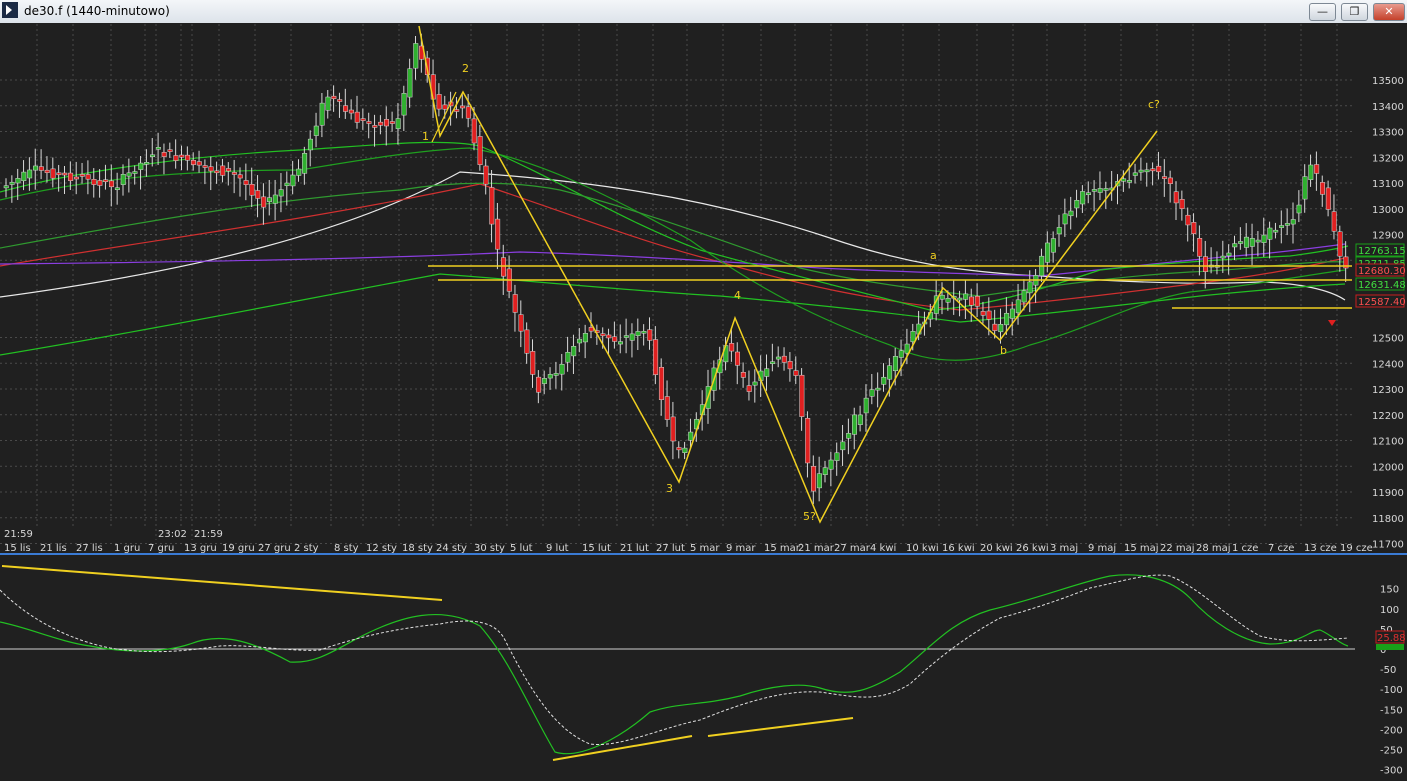  Describe the element at coordinates (1390, 647) in the screenshot. I see `oscillator-signal-box` at that location.